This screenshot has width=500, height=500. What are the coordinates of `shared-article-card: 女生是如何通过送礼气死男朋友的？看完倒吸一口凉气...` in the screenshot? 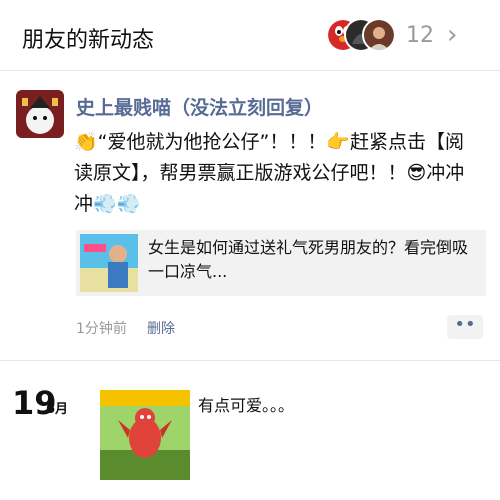 It's located at (281, 263).